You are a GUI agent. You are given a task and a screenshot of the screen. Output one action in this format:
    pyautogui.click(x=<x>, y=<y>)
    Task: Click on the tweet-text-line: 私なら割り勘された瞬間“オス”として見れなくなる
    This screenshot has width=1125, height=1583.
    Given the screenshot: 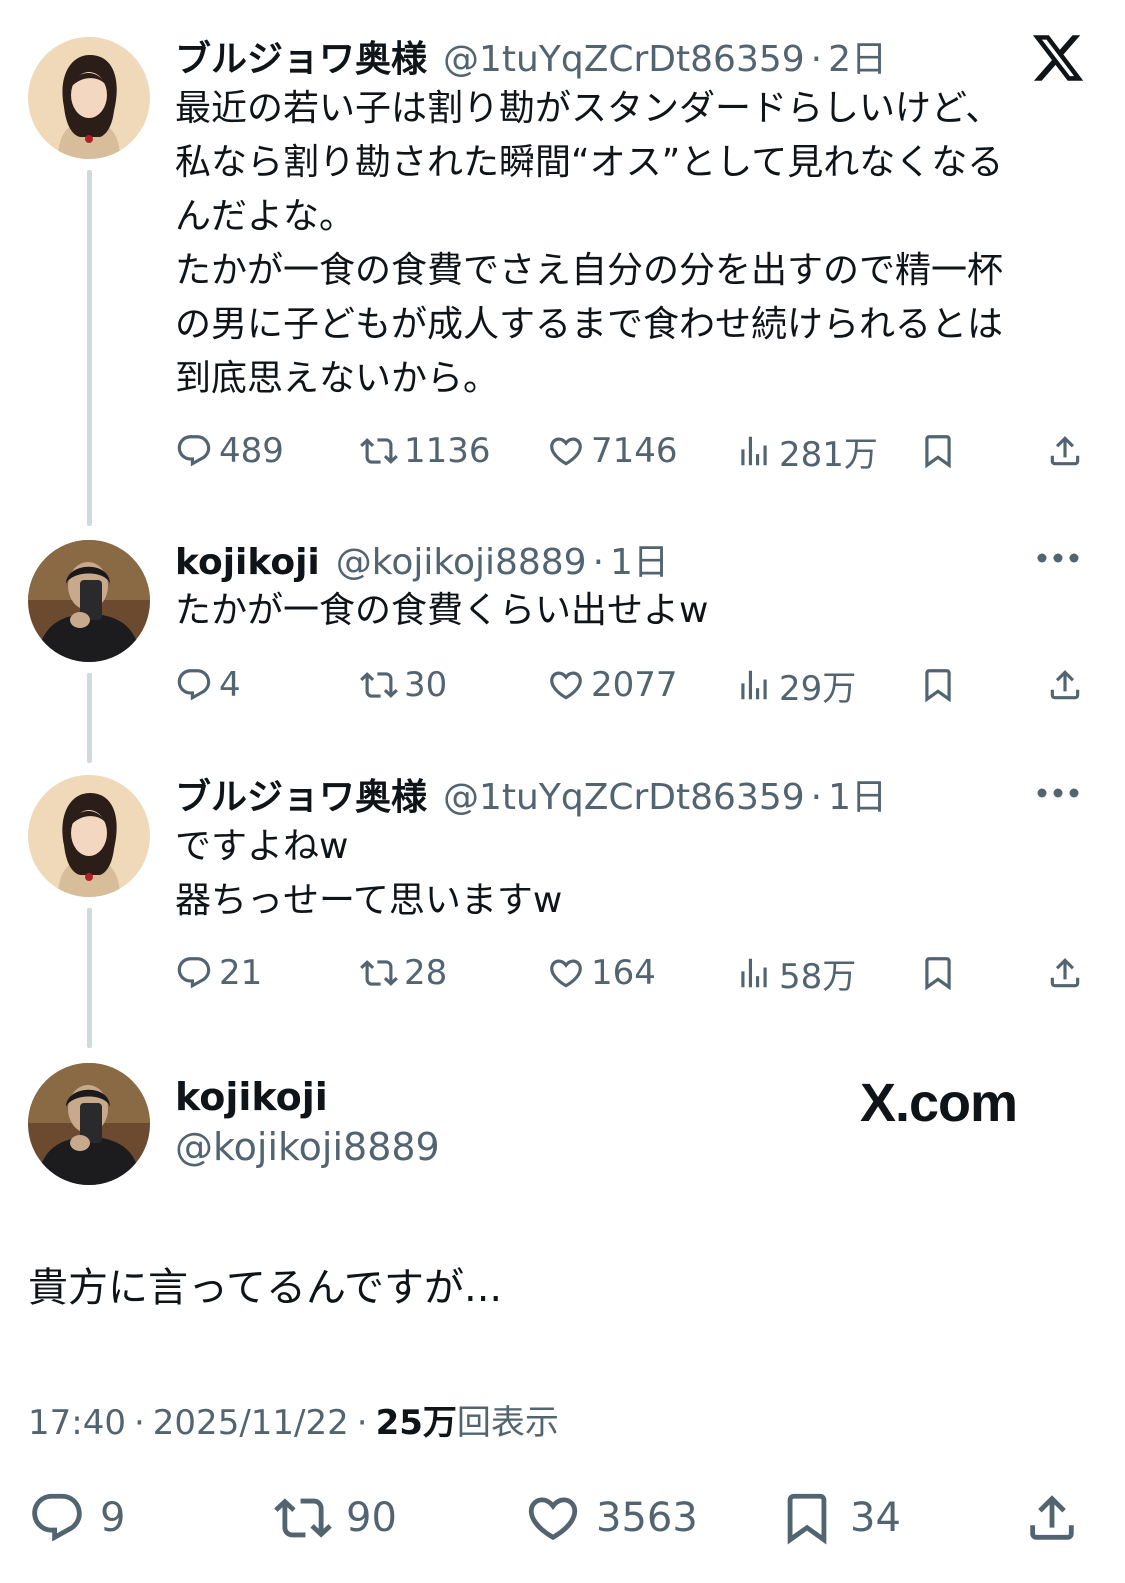 What is the action you would take?
    pyautogui.click(x=589, y=162)
    